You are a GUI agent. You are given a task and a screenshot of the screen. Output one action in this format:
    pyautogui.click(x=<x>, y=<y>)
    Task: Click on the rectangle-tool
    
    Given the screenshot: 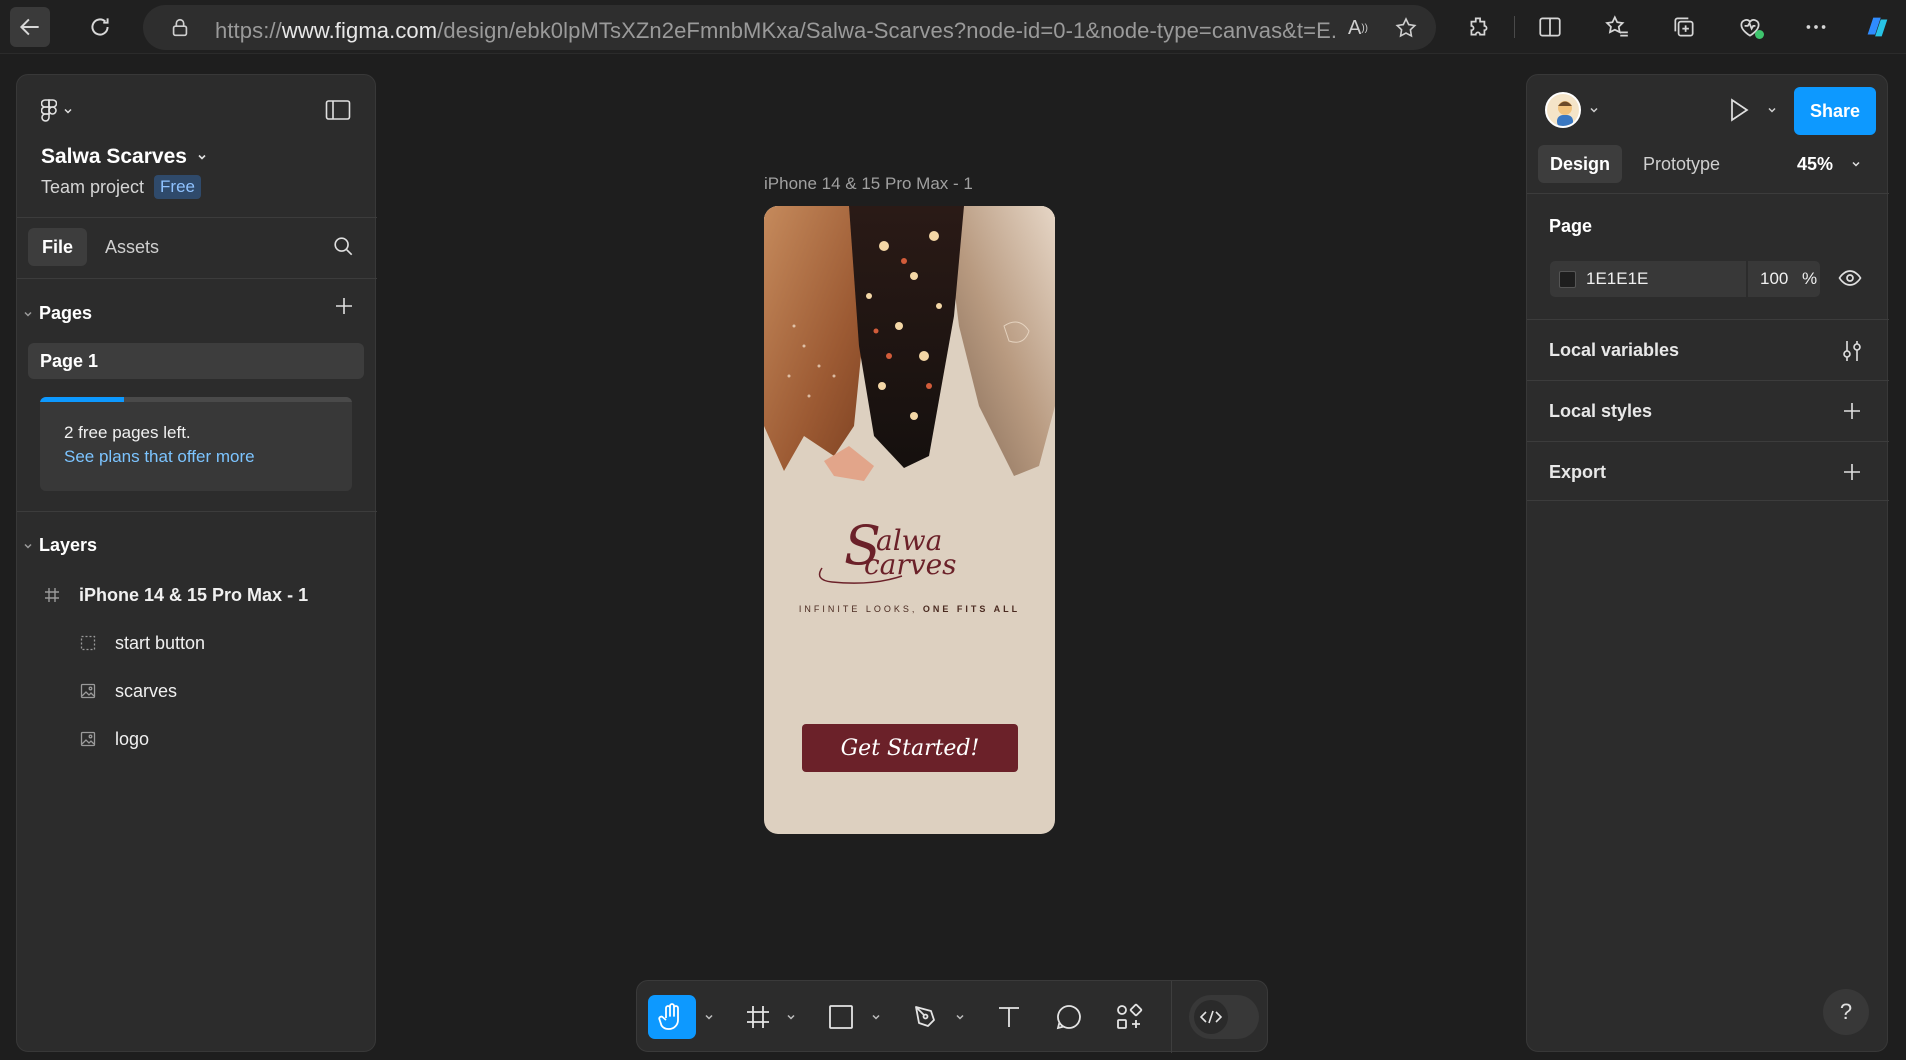 What is the action you would take?
    pyautogui.click(x=841, y=1017)
    